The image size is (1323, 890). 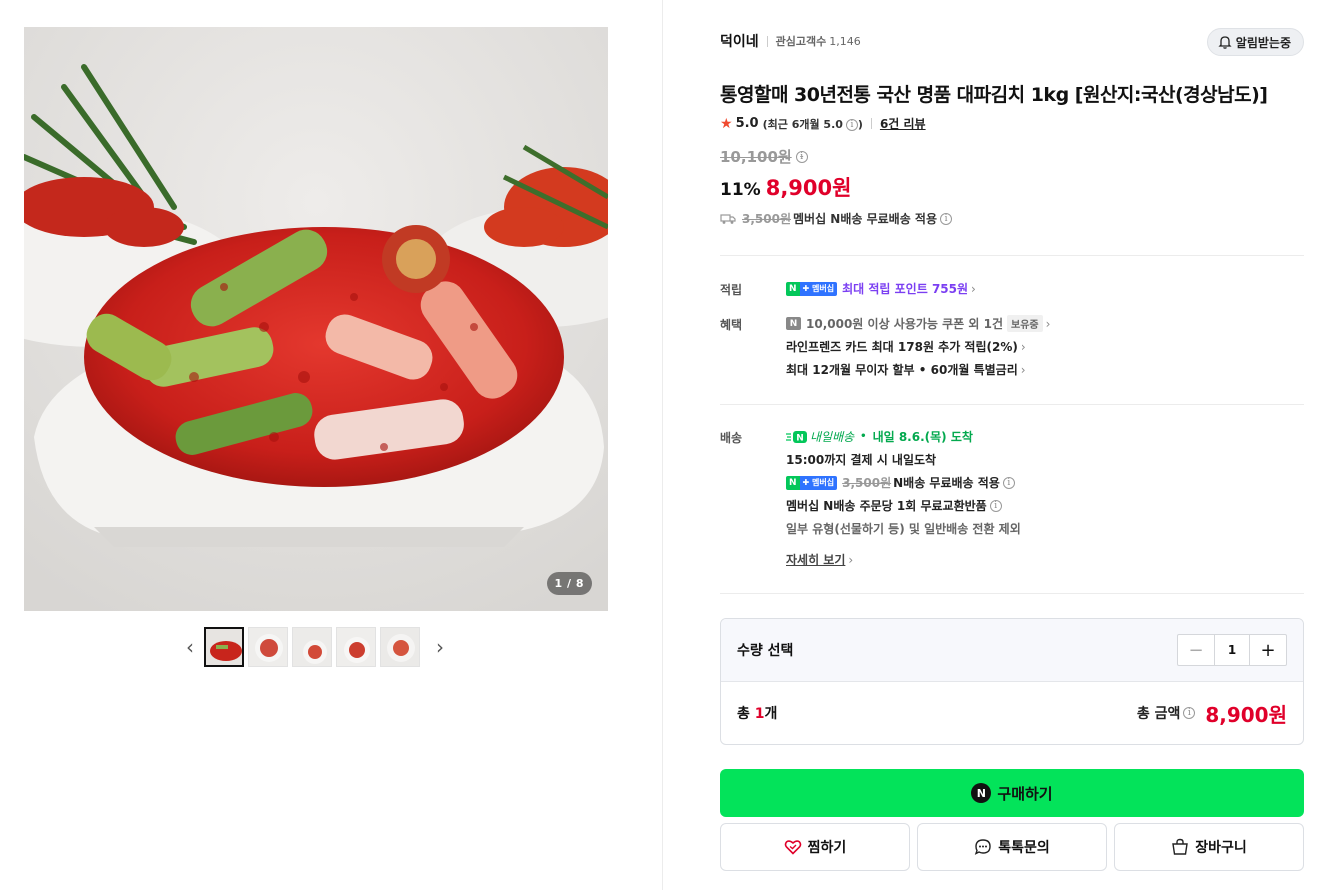 I want to click on arrival-date: 내일 8.6.(목) 도착, so click(x=922, y=437).